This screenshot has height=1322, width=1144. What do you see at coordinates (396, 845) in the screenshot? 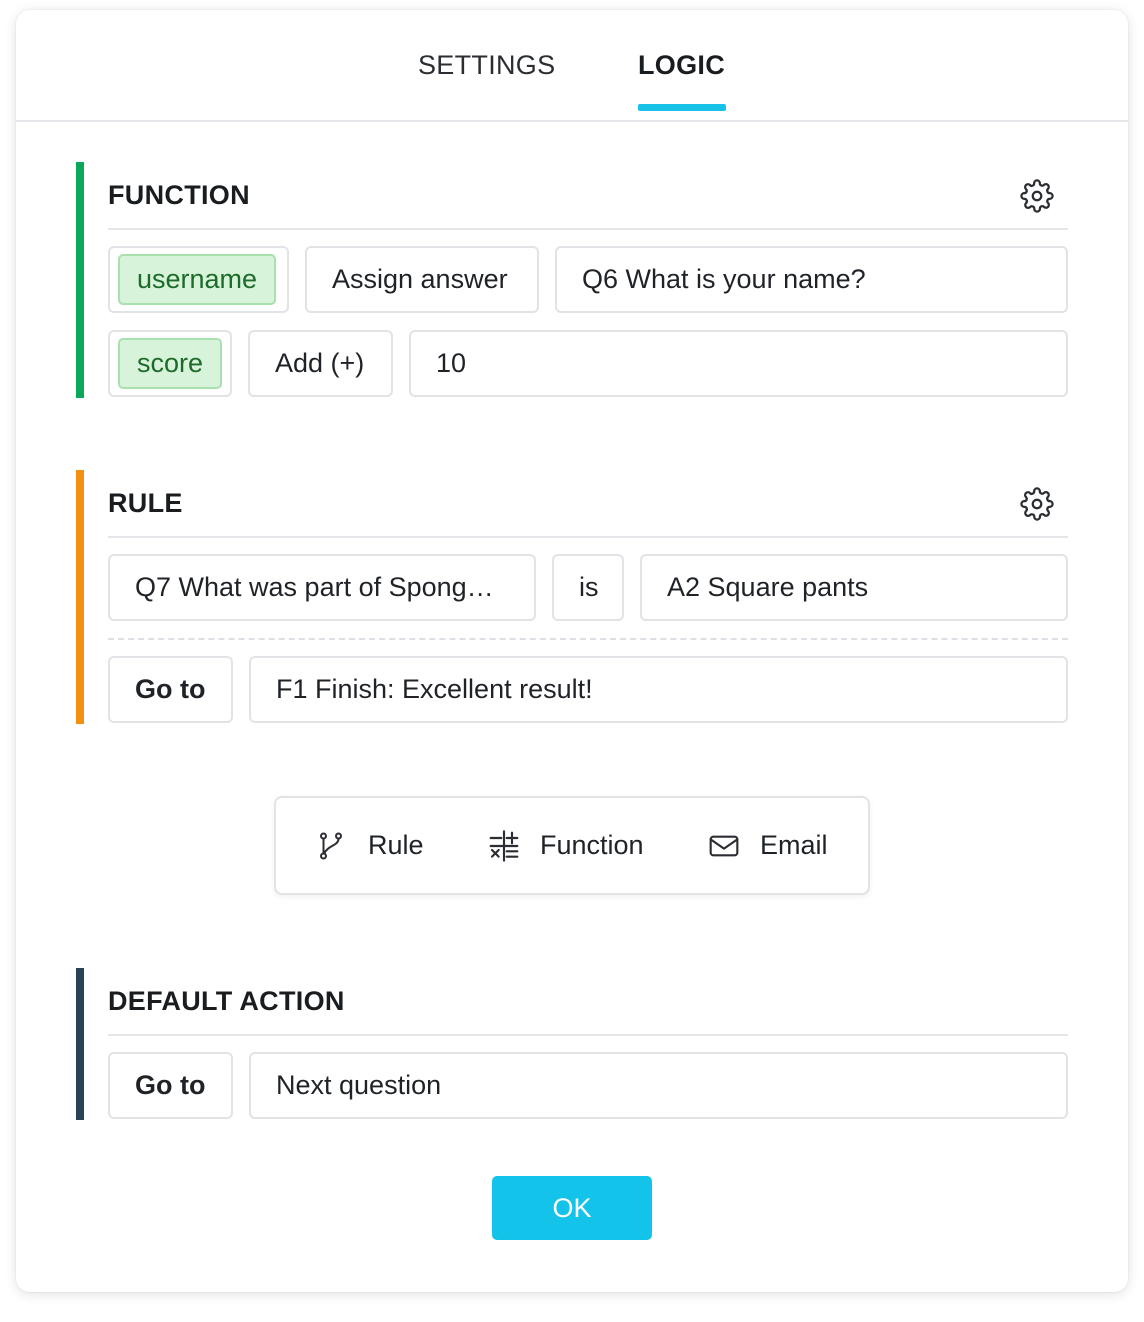
I see `add-rule-label: Rule` at bounding box center [396, 845].